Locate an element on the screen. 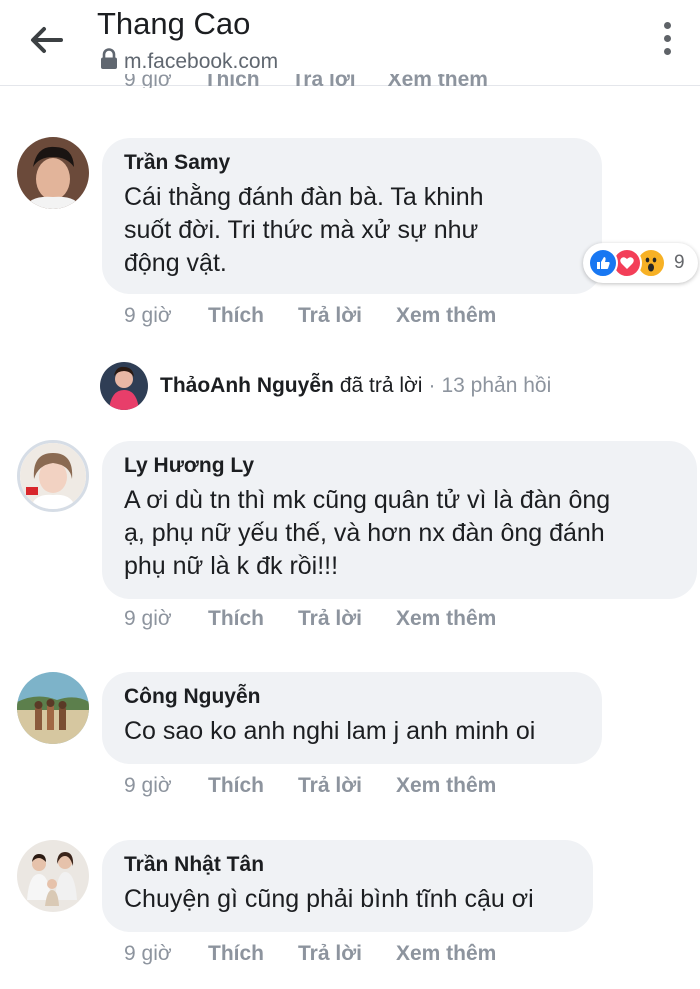 This screenshot has height=989, width=700. back-arrow-icon is located at coordinates (46, 40).